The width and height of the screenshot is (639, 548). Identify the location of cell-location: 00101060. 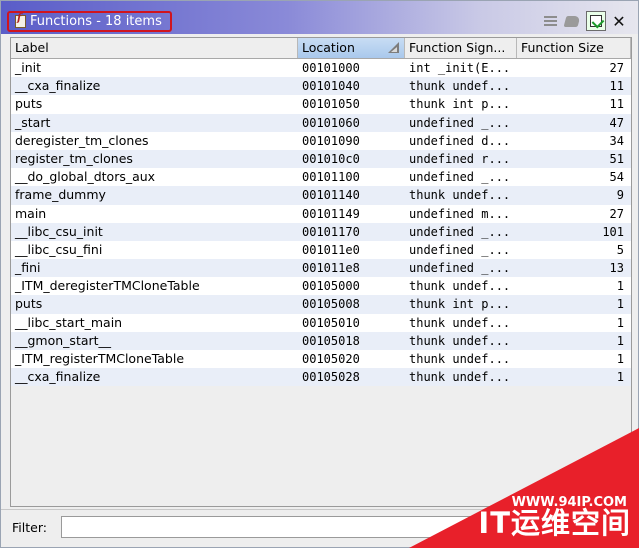
(331, 122).